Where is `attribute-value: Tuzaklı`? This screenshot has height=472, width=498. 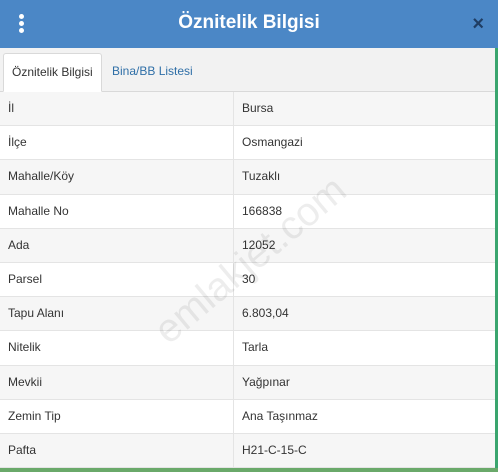
attribute-value: Tuzaklı is located at coordinates (261, 176).